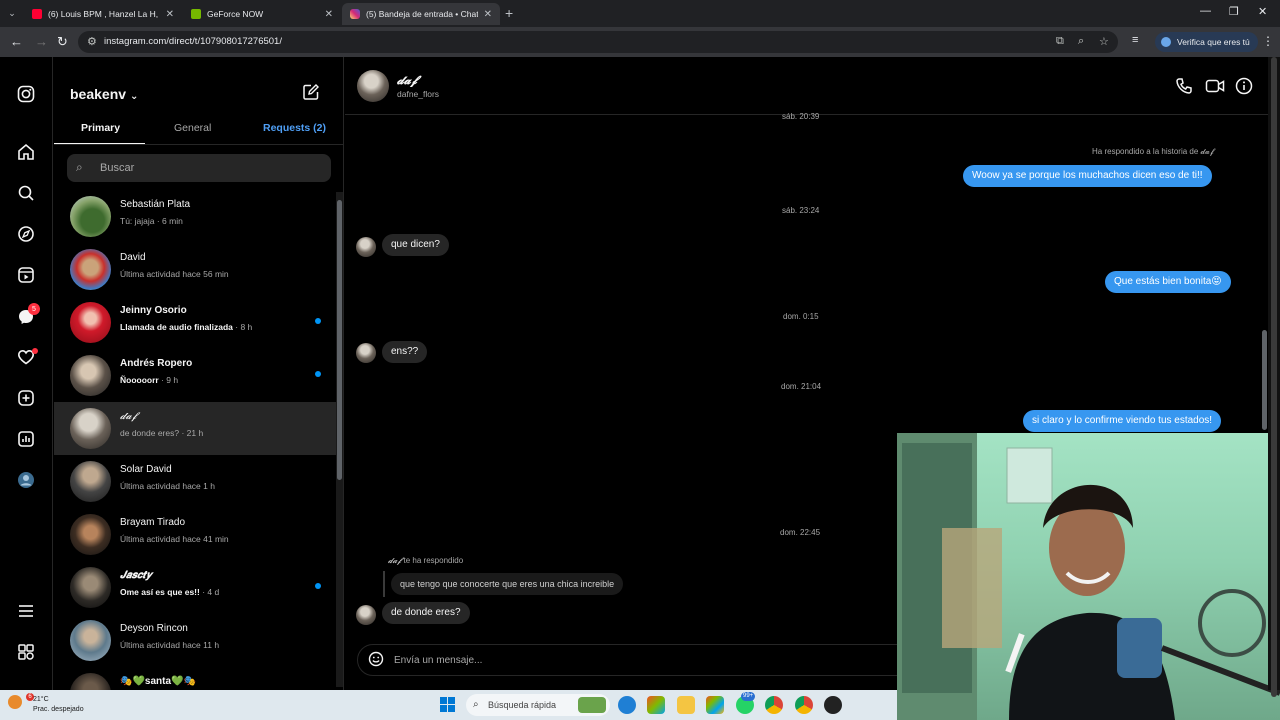 This screenshot has width=1280, height=720. Describe the element at coordinates (656, 705) in the screenshot. I see `copilot-icon` at that location.